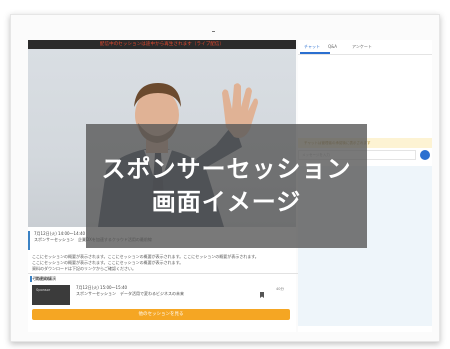 The width and height of the screenshot is (450, 349). Describe the element at coordinates (226, 202) in the screenshot. I see `overlay-subtitle: 画面イメージ` at that location.